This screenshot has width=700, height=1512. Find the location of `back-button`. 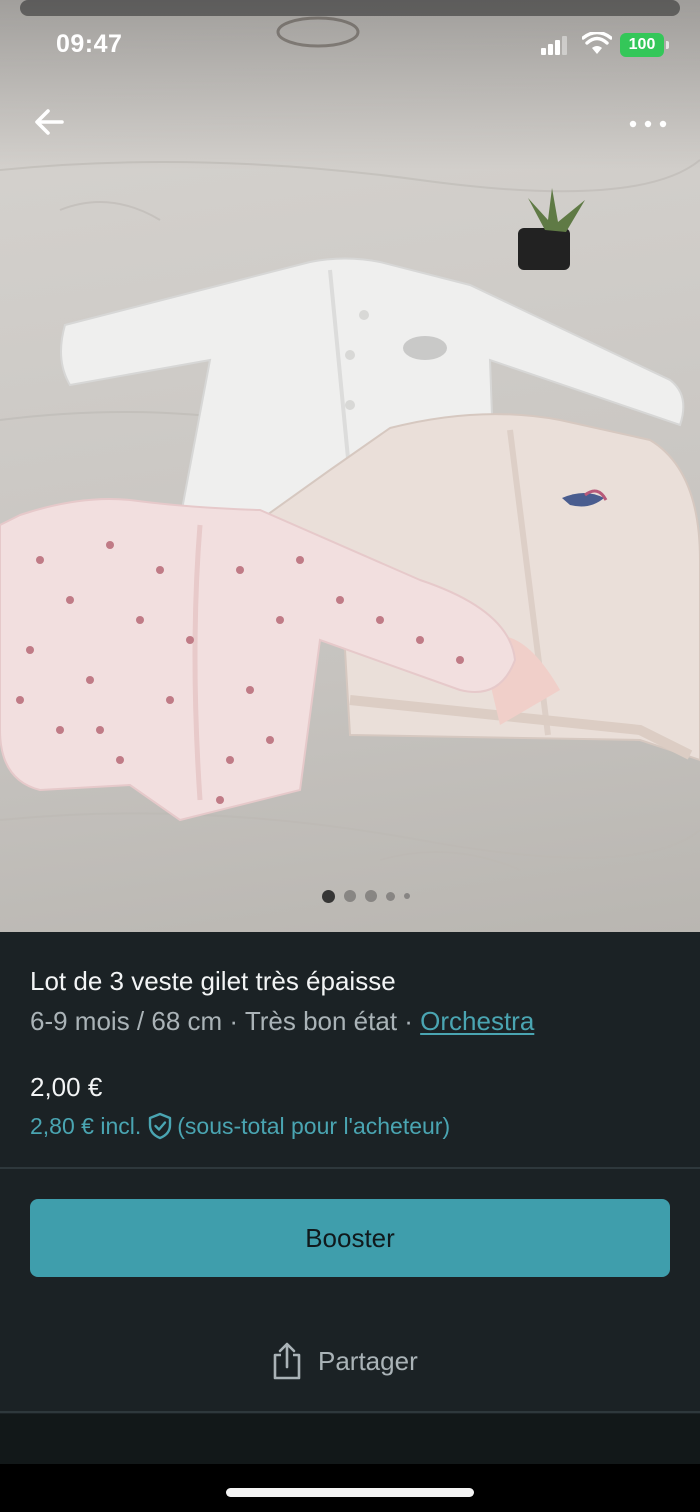

back-button is located at coordinates (50, 122).